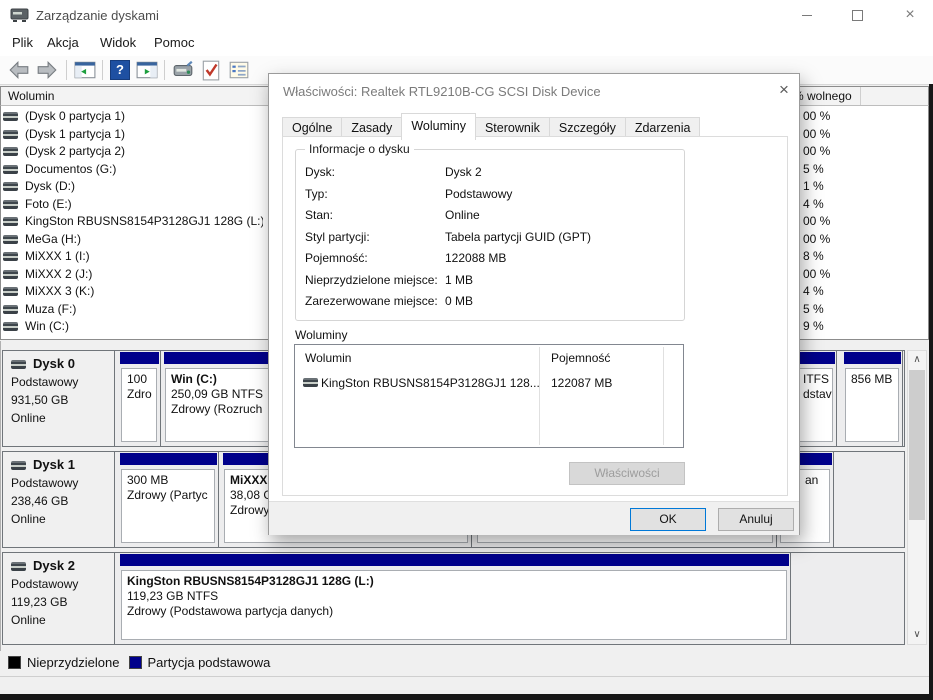 Image resolution: width=933 pixels, height=700 pixels. Describe the element at coordinates (668, 519) in the screenshot. I see `ok-button: OK` at that location.